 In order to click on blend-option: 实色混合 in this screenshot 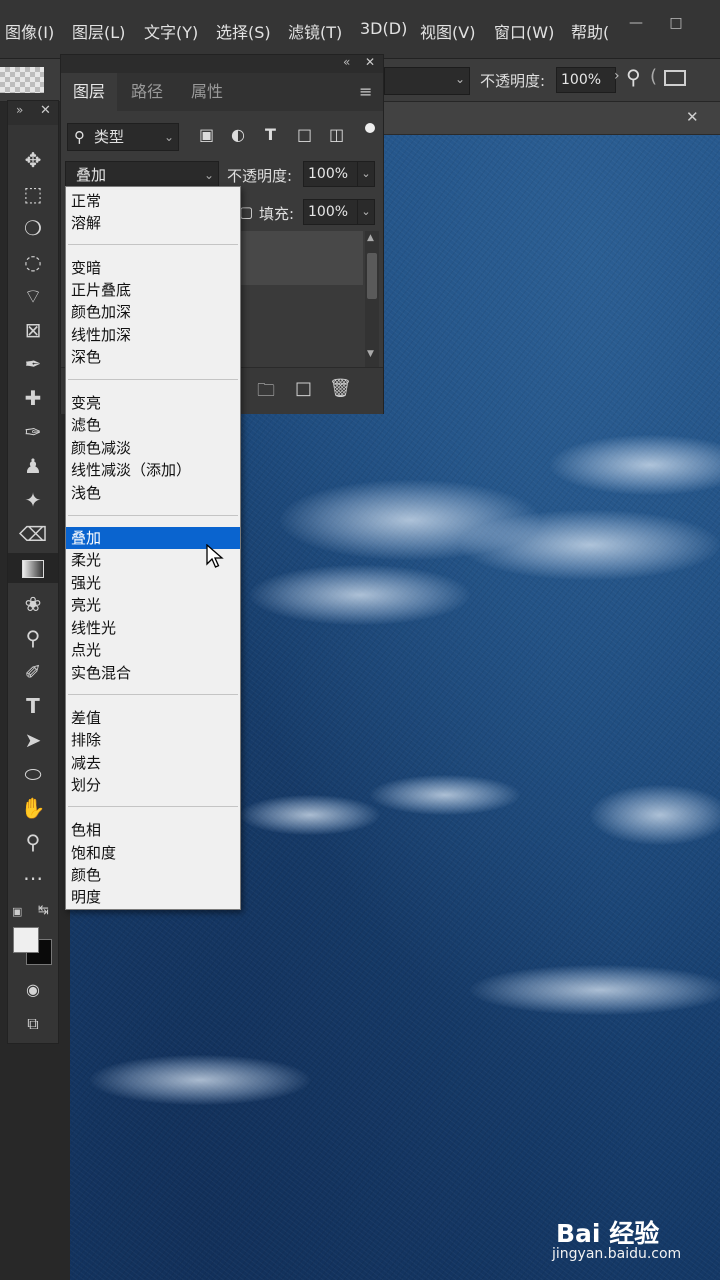, I will do `click(153, 673)`.